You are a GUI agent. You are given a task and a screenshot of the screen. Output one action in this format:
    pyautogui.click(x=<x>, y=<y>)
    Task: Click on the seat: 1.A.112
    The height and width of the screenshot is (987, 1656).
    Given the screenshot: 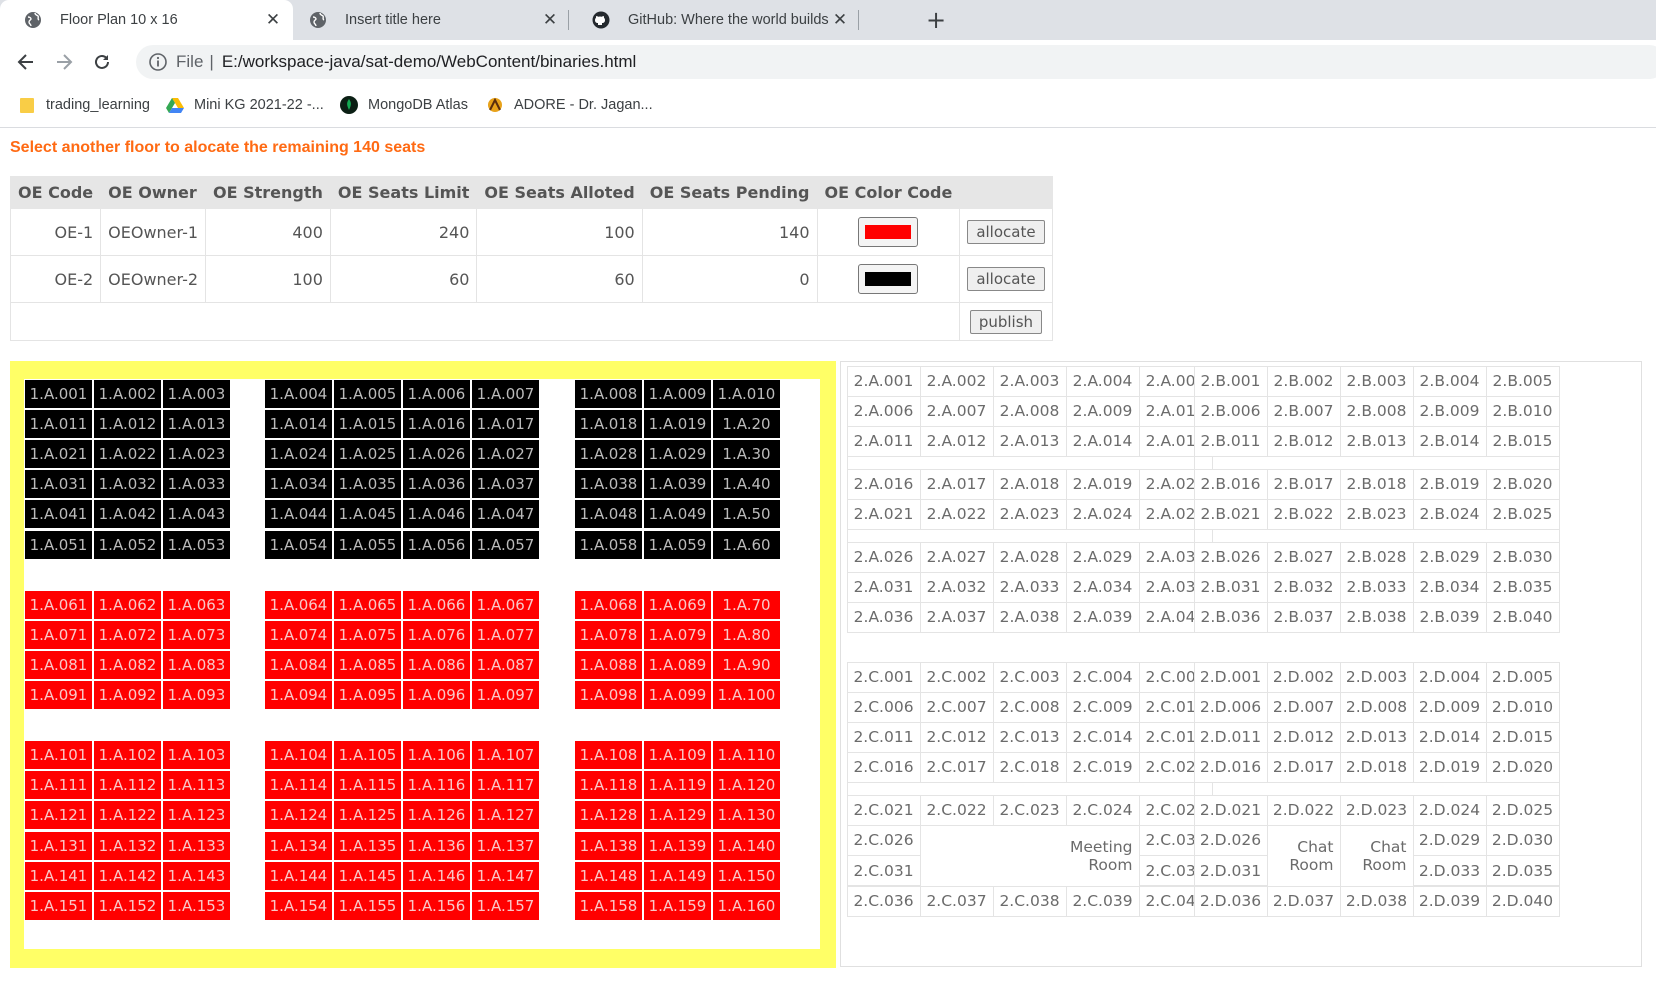 What is the action you would take?
    pyautogui.click(x=127, y=785)
    